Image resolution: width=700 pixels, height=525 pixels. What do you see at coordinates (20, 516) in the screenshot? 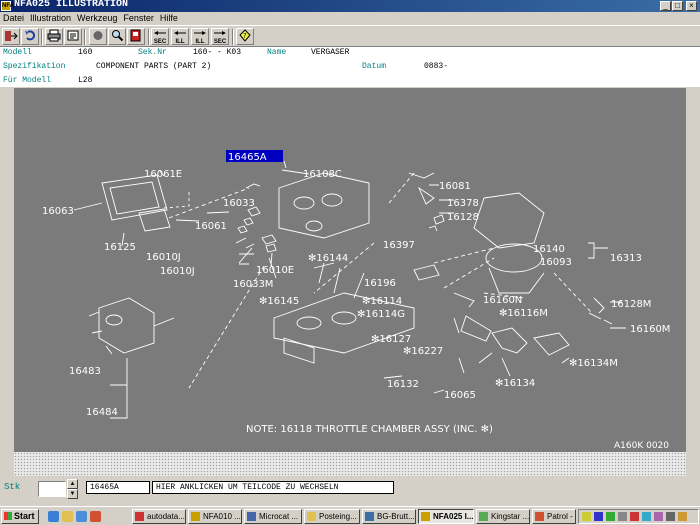
I see `start-button: Start` at bounding box center [20, 516].